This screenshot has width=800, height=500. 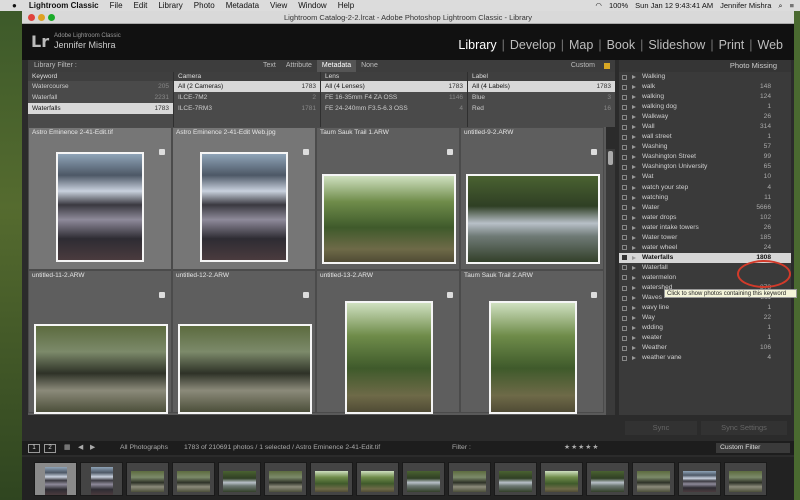 What do you see at coordinates (532, 198) in the screenshot?
I see `grid-cell: untitled-9-2.ARW` at bounding box center [532, 198].